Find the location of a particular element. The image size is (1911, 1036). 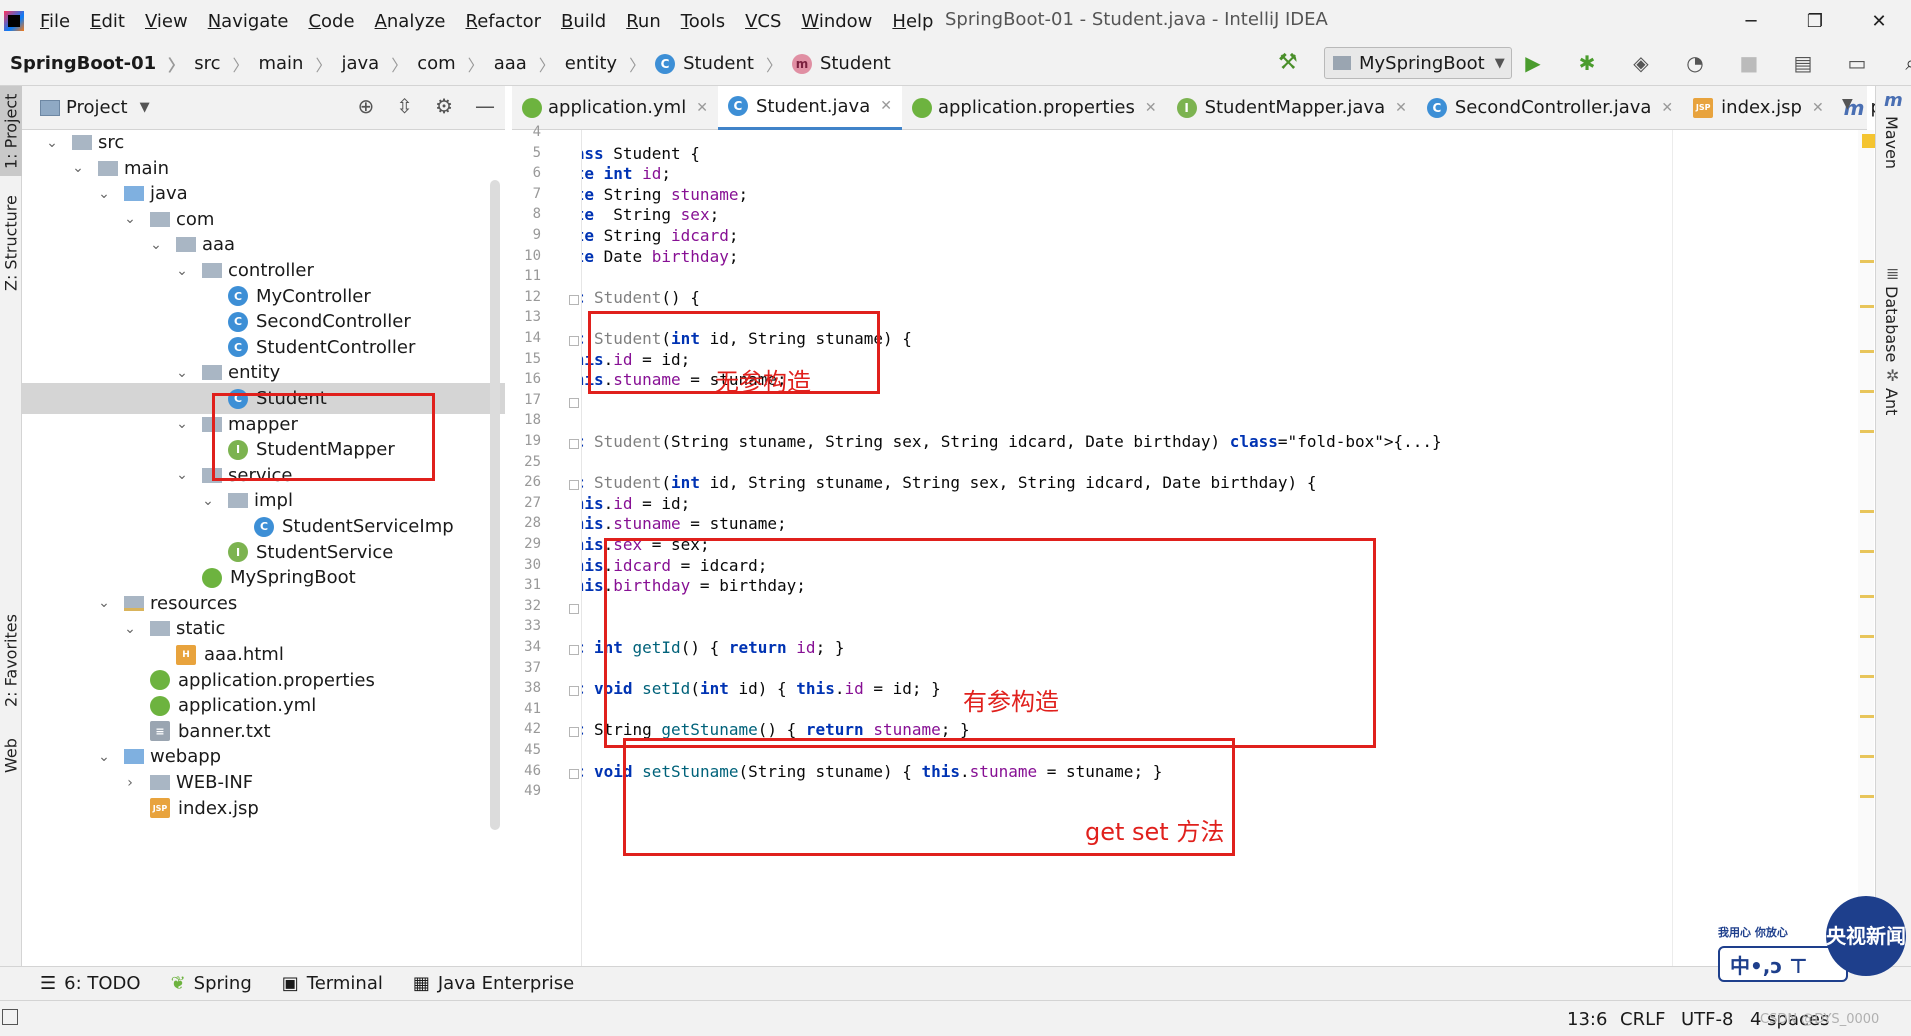

error-stripe is located at coordinates (1866, 548).